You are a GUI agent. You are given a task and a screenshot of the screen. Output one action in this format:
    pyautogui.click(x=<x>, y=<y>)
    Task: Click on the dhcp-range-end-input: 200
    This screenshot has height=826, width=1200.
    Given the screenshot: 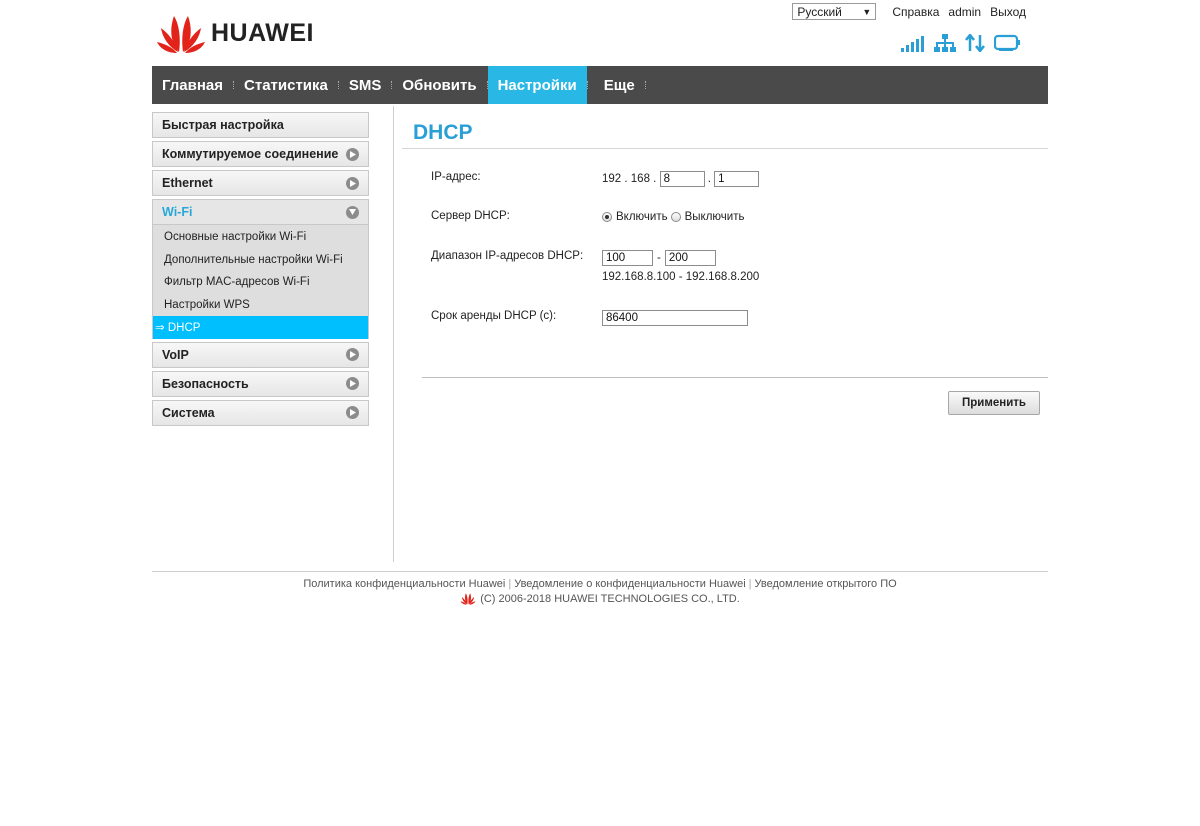 What is the action you would take?
    pyautogui.click(x=690, y=258)
    